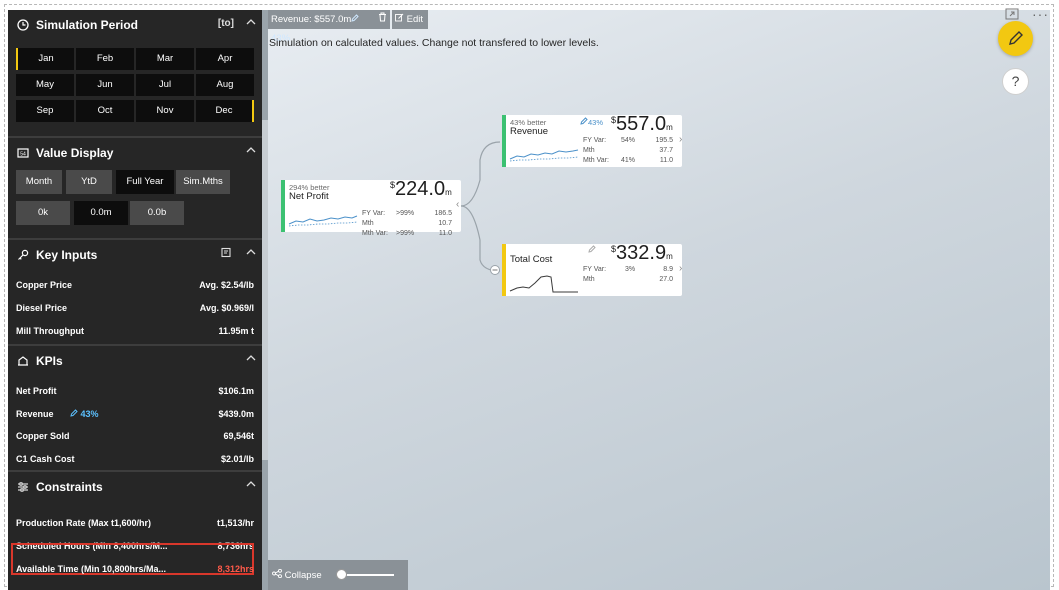 The image size is (1059, 590). Describe the element at coordinates (443, 213) in the screenshot. I see `metric-value: 186.5` at that location.